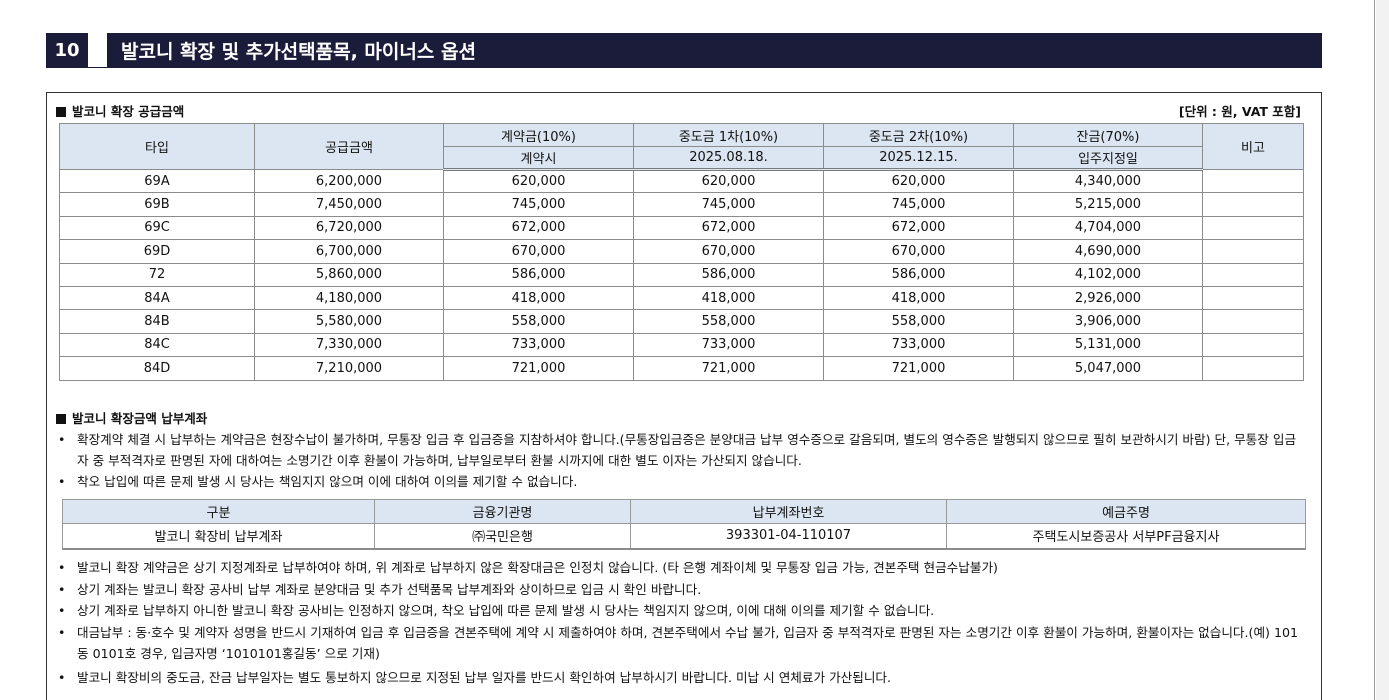  What do you see at coordinates (502, 511) in the screenshot?
I see `acct-col-bank: 금융기관명` at bounding box center [502, 511].